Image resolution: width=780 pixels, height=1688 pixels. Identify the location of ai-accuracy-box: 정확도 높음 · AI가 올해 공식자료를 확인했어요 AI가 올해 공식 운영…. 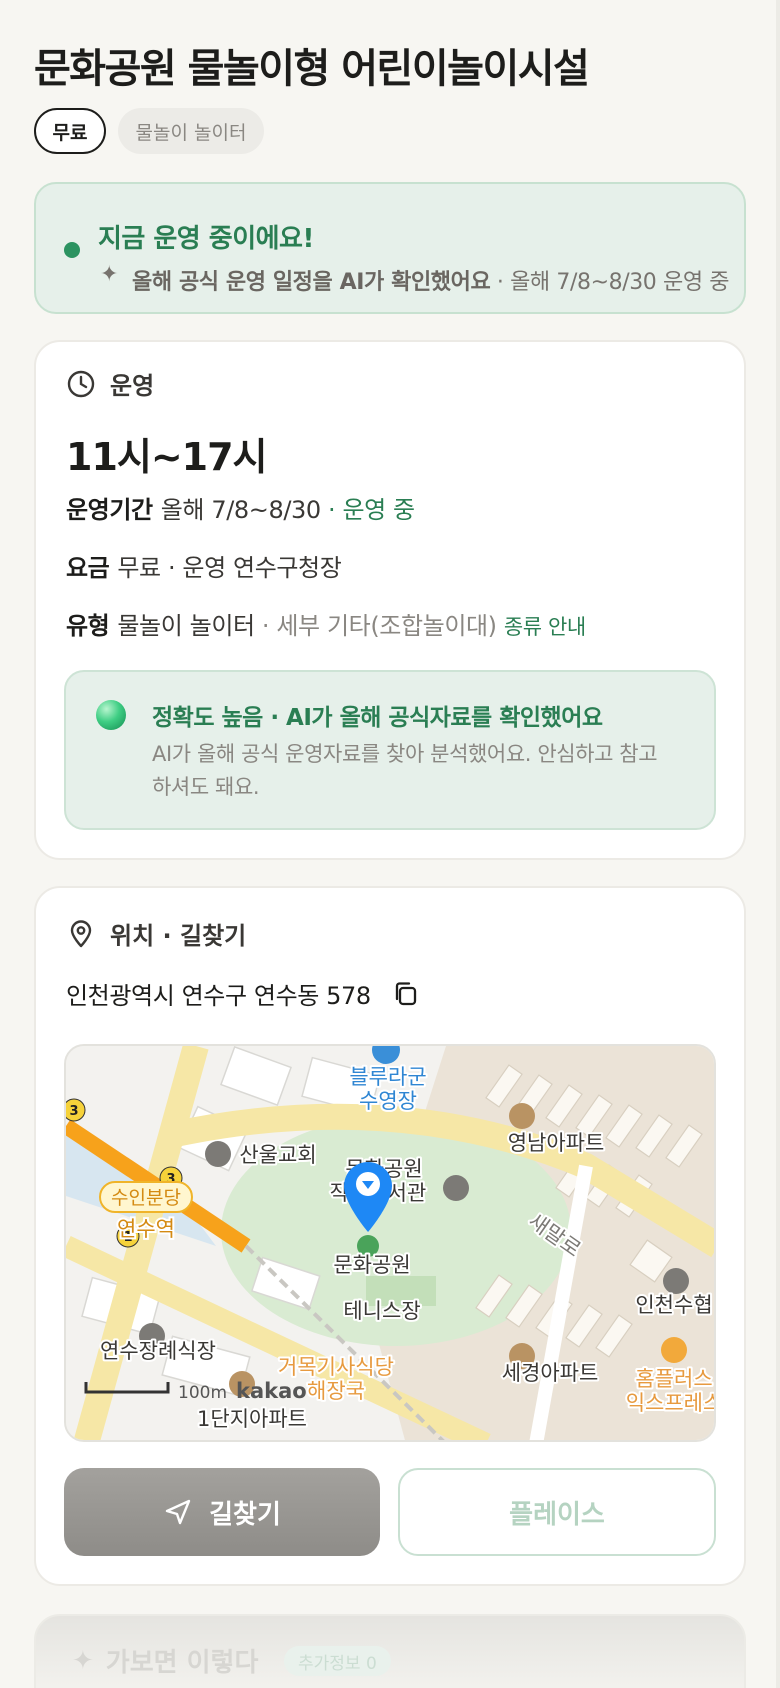
(390, 750).